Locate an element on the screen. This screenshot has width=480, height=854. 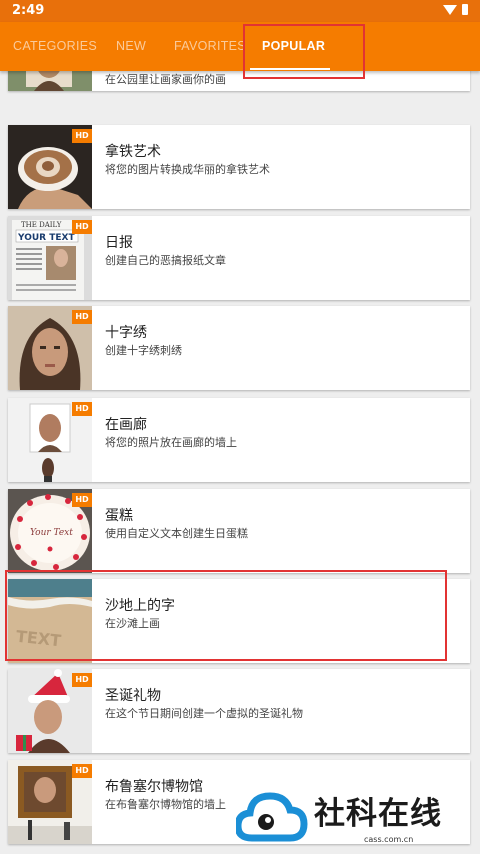
list-item-title: 在画廊 is located at coordinates (126, 425).